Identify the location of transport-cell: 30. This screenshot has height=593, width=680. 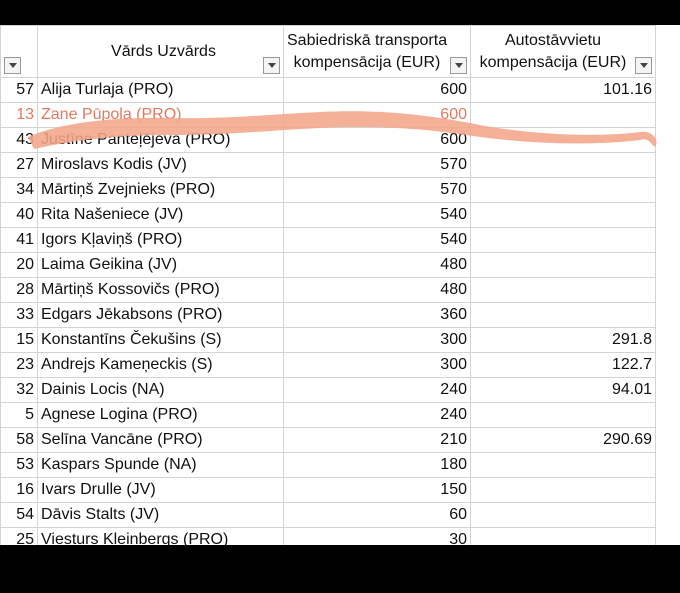
(377, 536).